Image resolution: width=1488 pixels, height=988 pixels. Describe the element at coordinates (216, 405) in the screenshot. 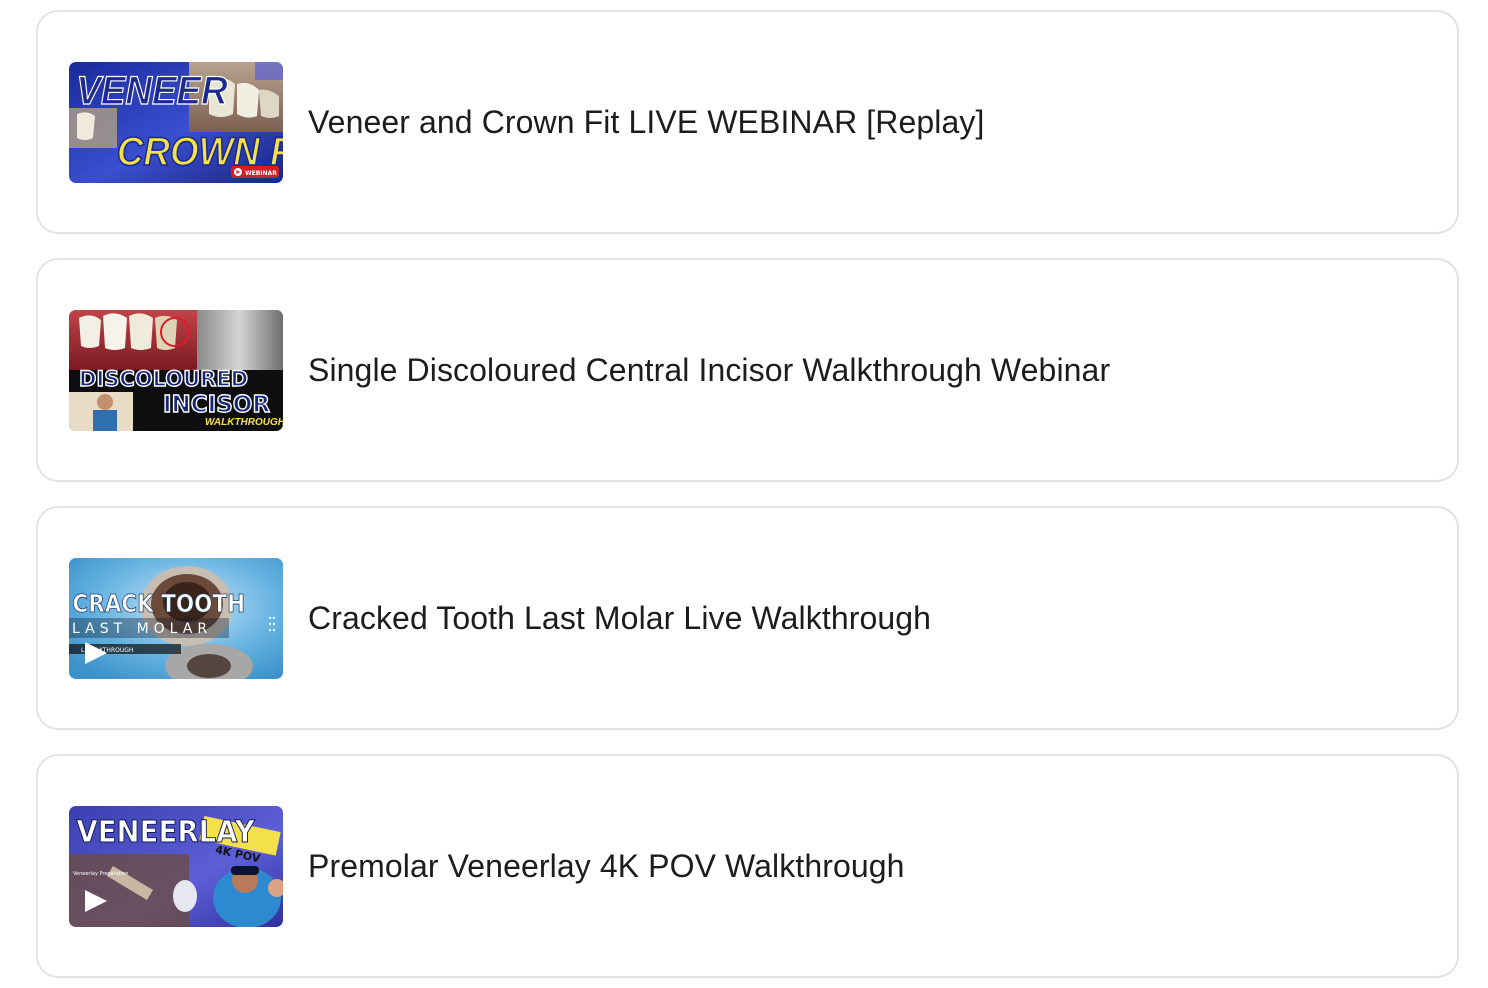

I see `thumb-line2: INCISOR` at that location.